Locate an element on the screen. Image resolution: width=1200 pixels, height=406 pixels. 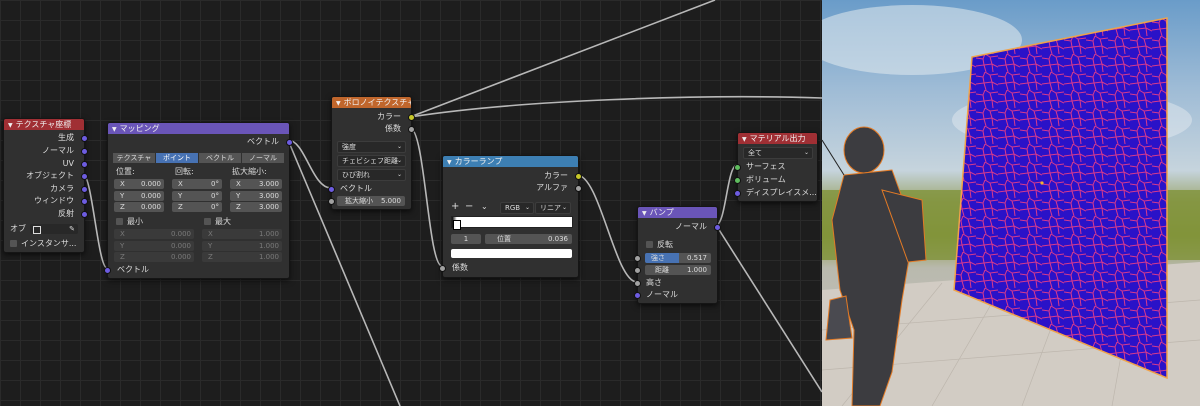
link-colorramp-bump is located at coordinates (607, 228).